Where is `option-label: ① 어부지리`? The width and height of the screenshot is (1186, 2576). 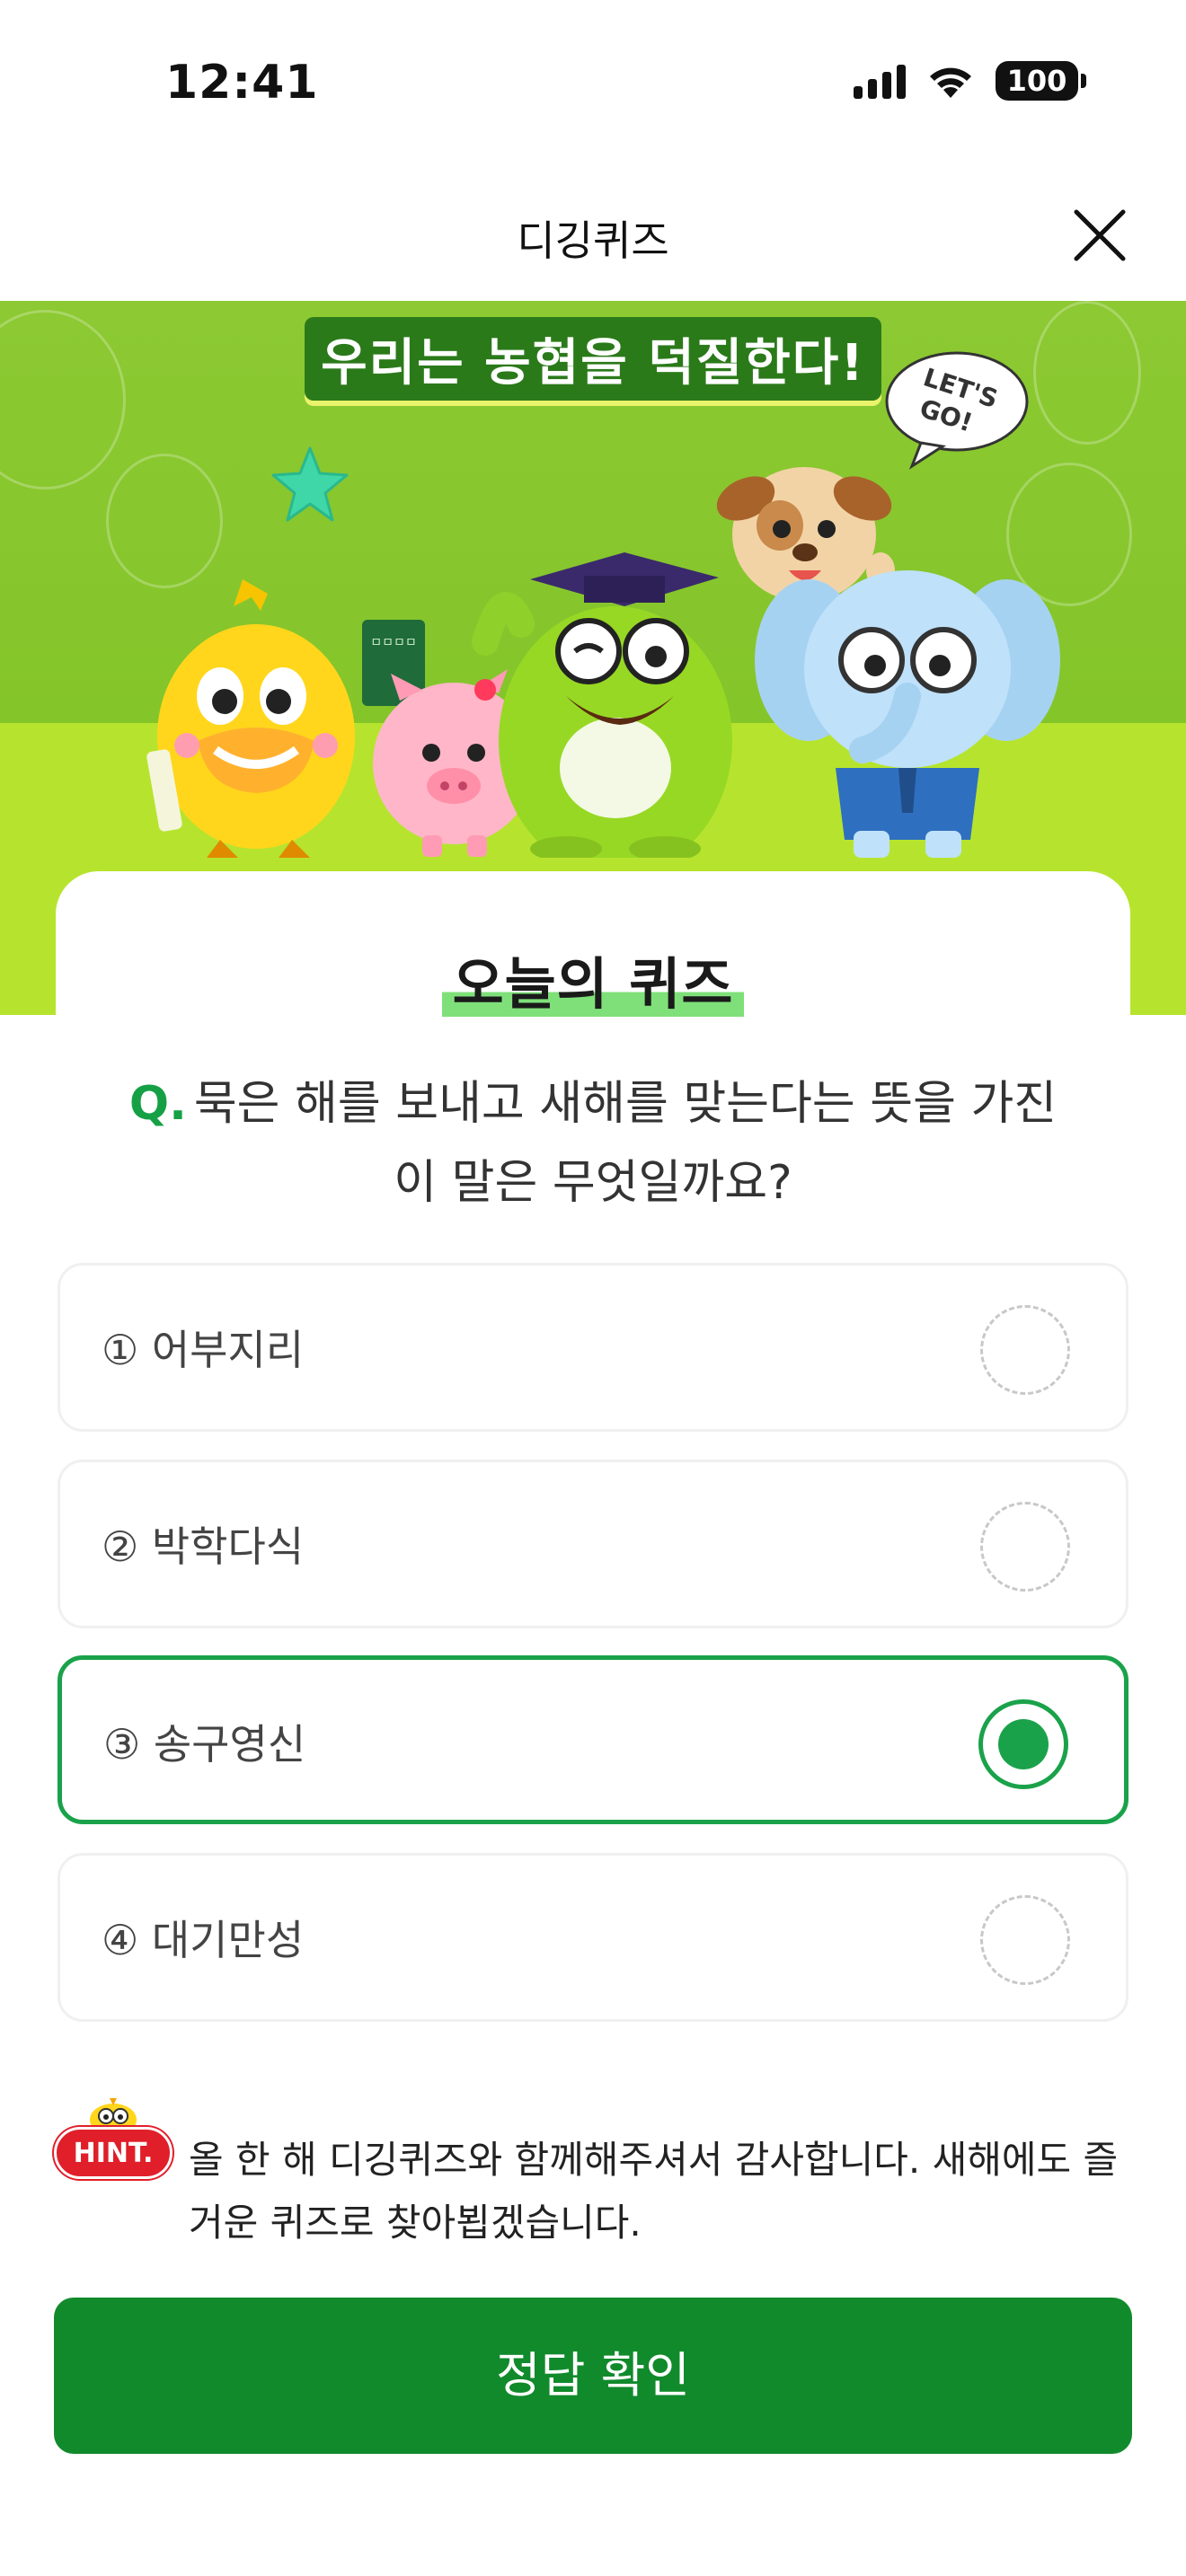
option-label: ① 어부지리 is located at coordinates (203, 1350).